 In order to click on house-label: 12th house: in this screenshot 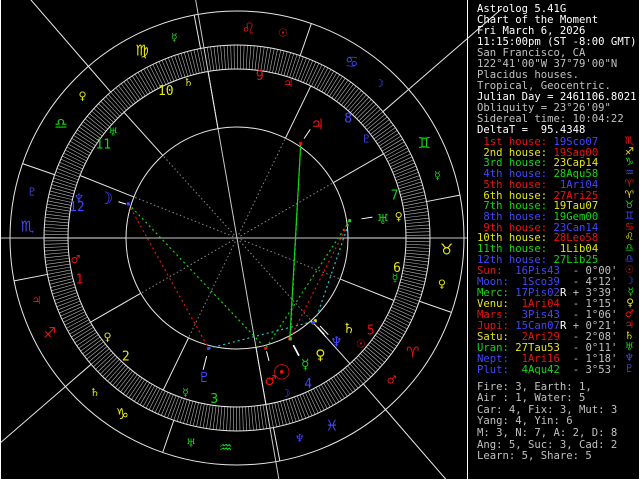, I will do `click(515, 259)`.